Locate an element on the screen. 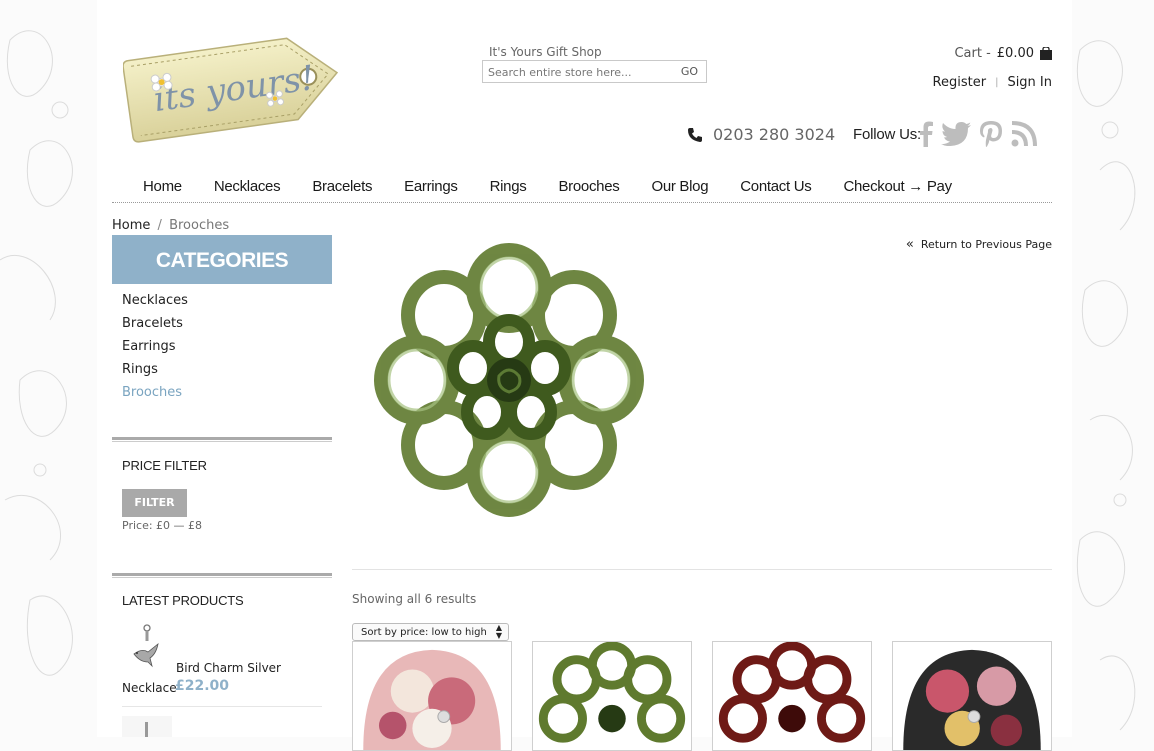 The width and height of the screenshot is (1154, 751). price-filter-title: PRICE FILTER is located at coordinates (164, 465).